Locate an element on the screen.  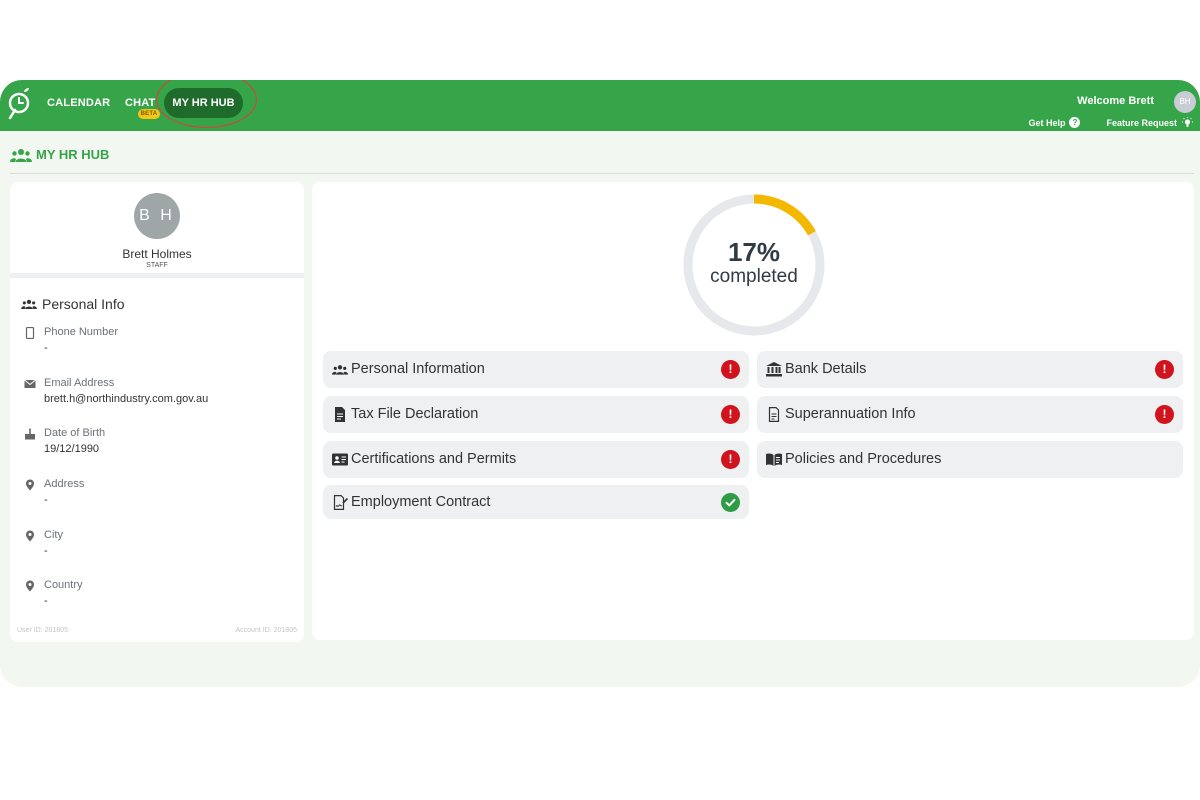
field-label: Address is located at coordinates (64, 484).